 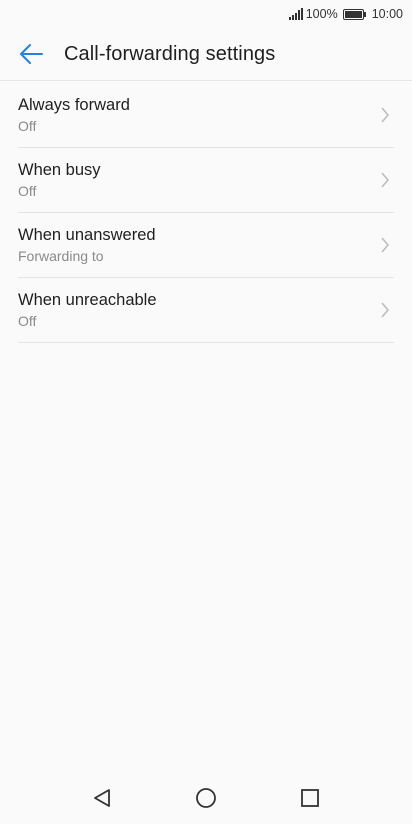 I want to click on list-item-subtitle: Forwarding to, so click(x=61, y=256).